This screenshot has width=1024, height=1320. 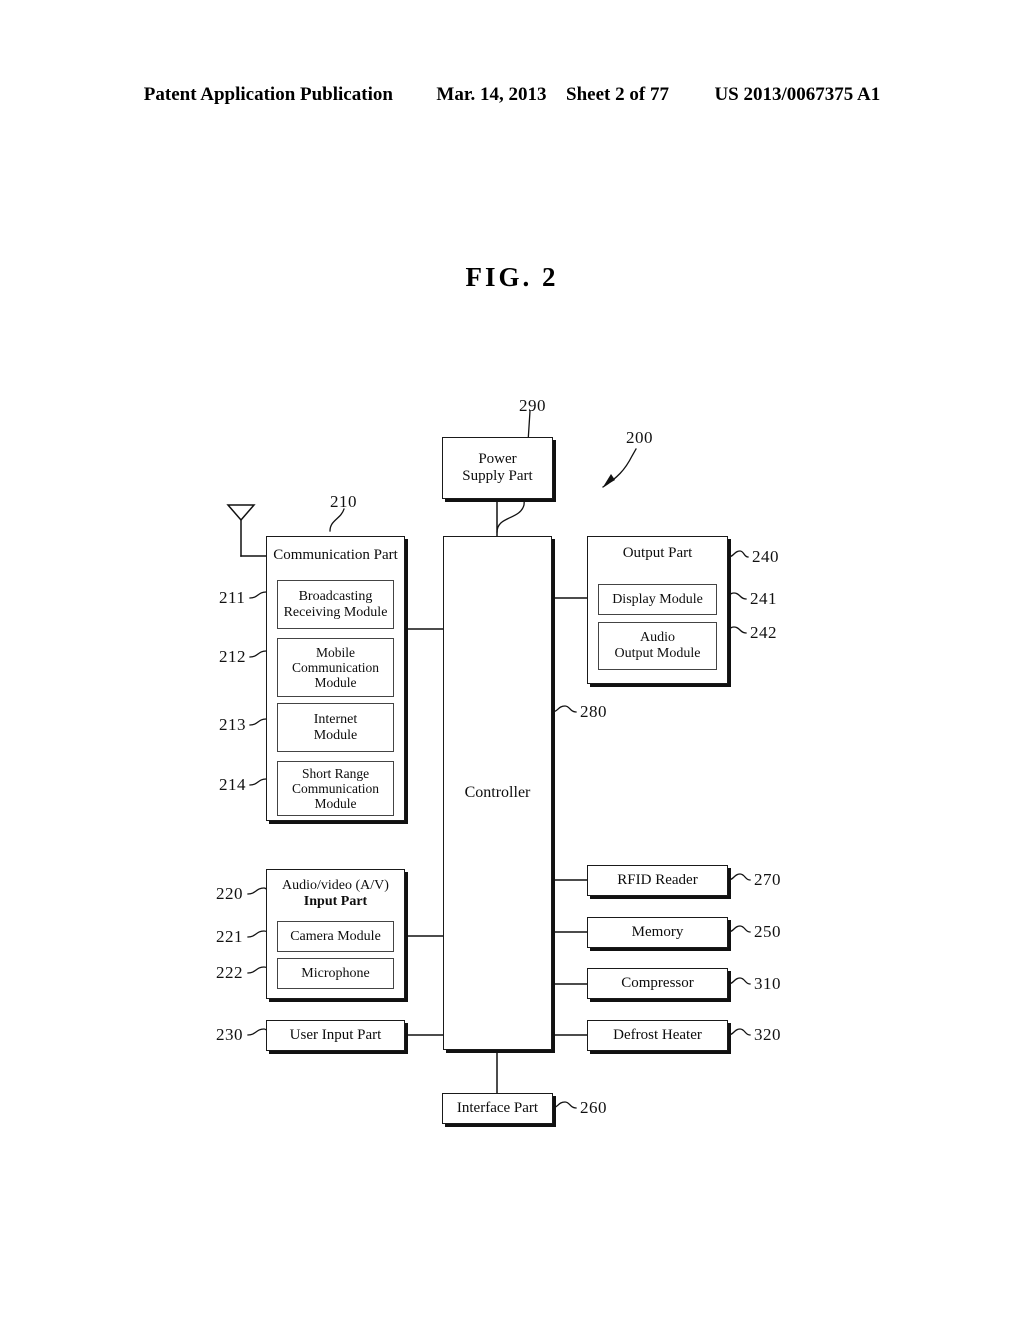 I want to click on block-internet-module: Internet Module, so click(x=335, y=727).